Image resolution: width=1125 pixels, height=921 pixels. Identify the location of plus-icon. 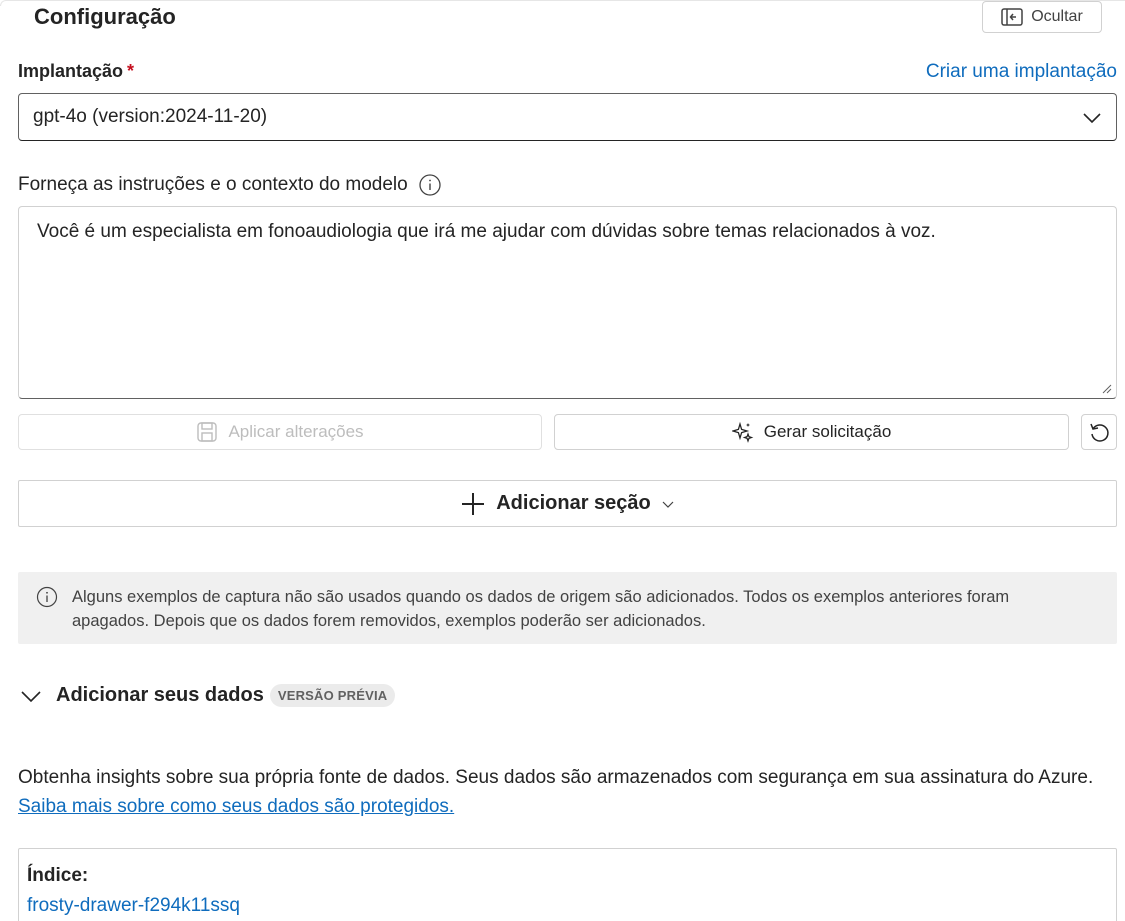
(473, 503).